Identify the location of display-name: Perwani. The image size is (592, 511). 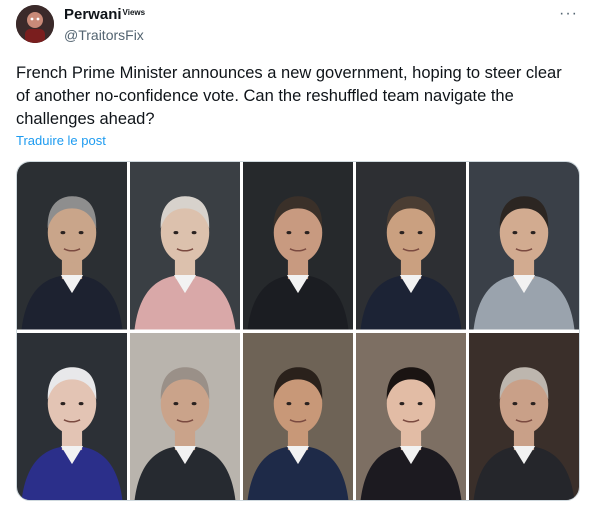
(93, 14).